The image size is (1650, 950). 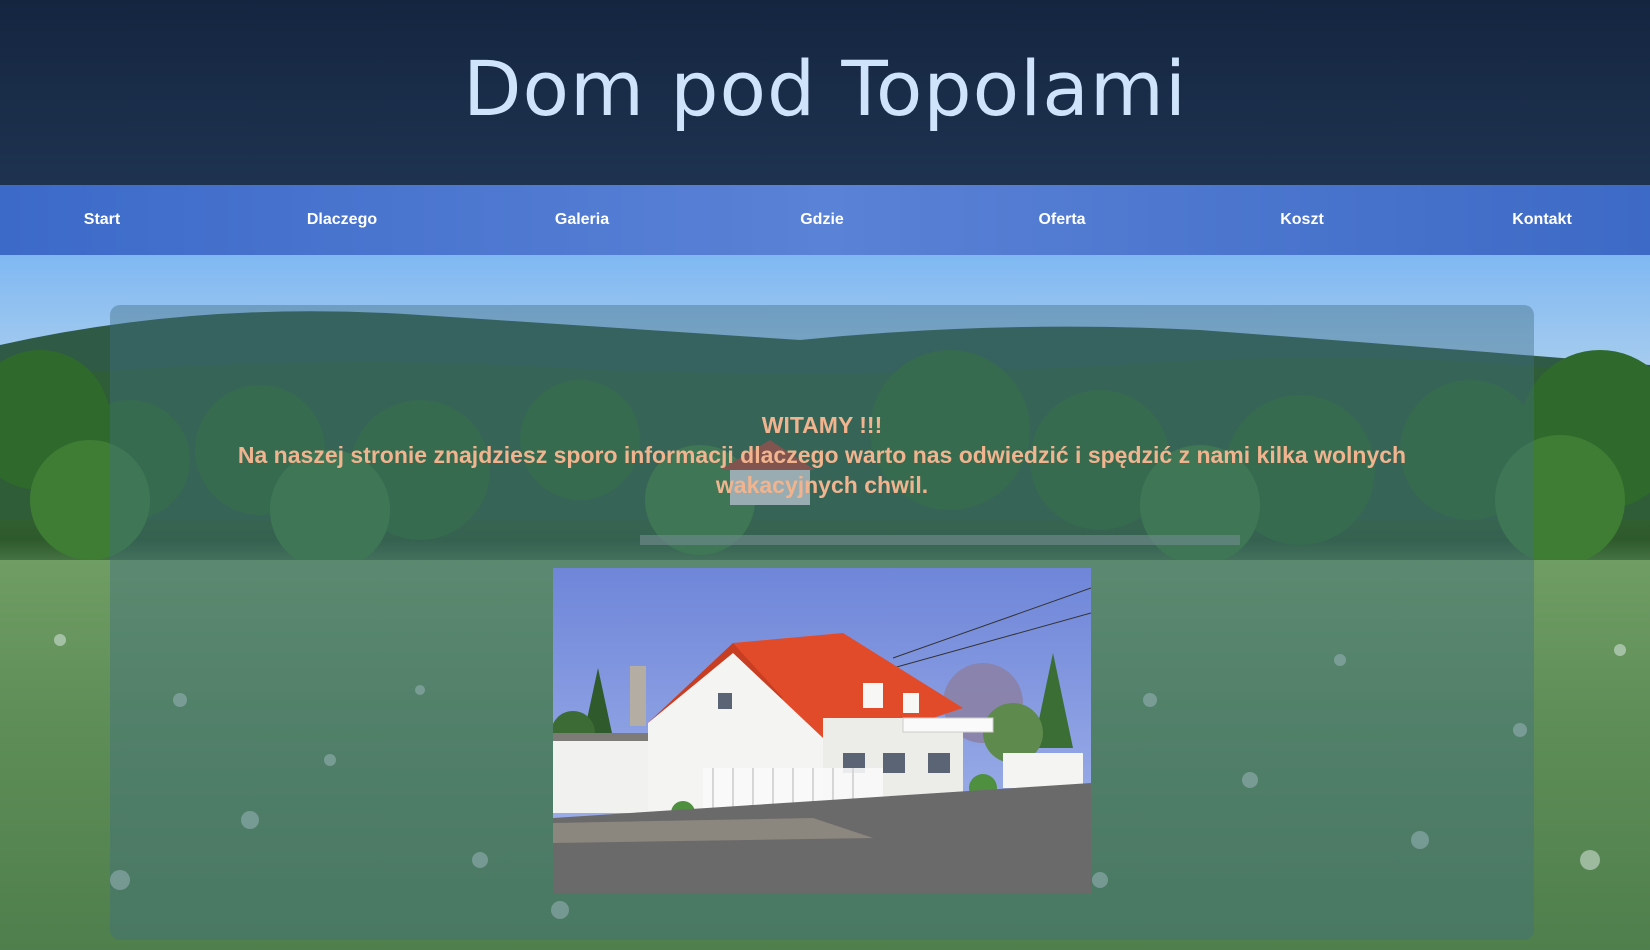 What do you see at coordinates (825, 88) in the screenshot?
I see `site-title: Dom pod Topolami` at bounding box center [825, 88].